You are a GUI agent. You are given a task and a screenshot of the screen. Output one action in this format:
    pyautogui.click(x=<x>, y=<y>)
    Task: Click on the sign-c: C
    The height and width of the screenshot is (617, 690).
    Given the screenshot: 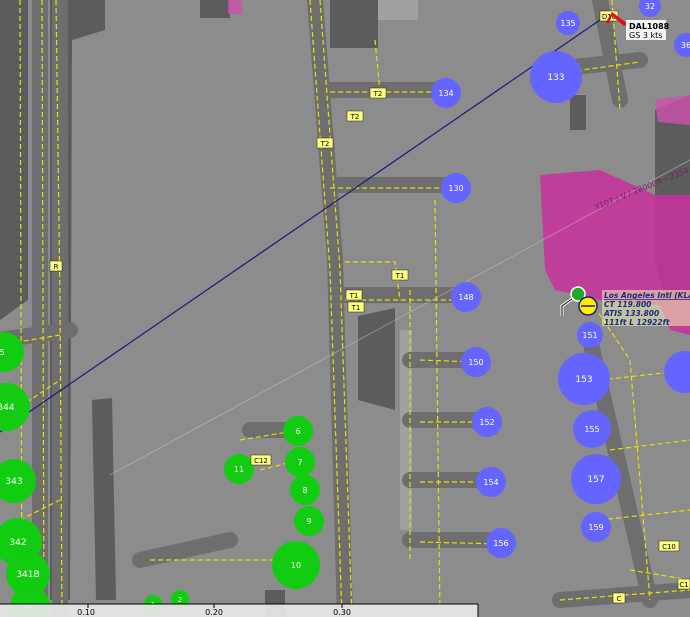 What is the action you would take?
    pyautogui.click(x=619, y=598)
    